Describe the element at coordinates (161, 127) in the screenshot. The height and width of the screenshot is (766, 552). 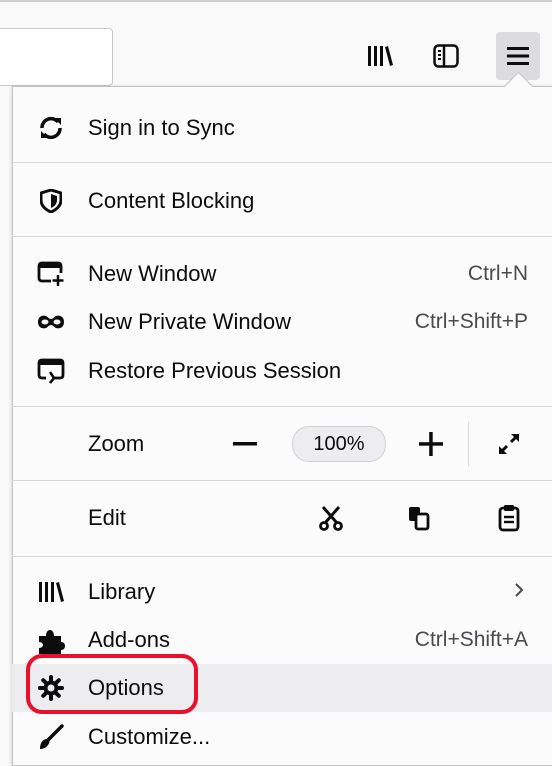
I see `menu-item-label: Sign in to Sync` at that location.